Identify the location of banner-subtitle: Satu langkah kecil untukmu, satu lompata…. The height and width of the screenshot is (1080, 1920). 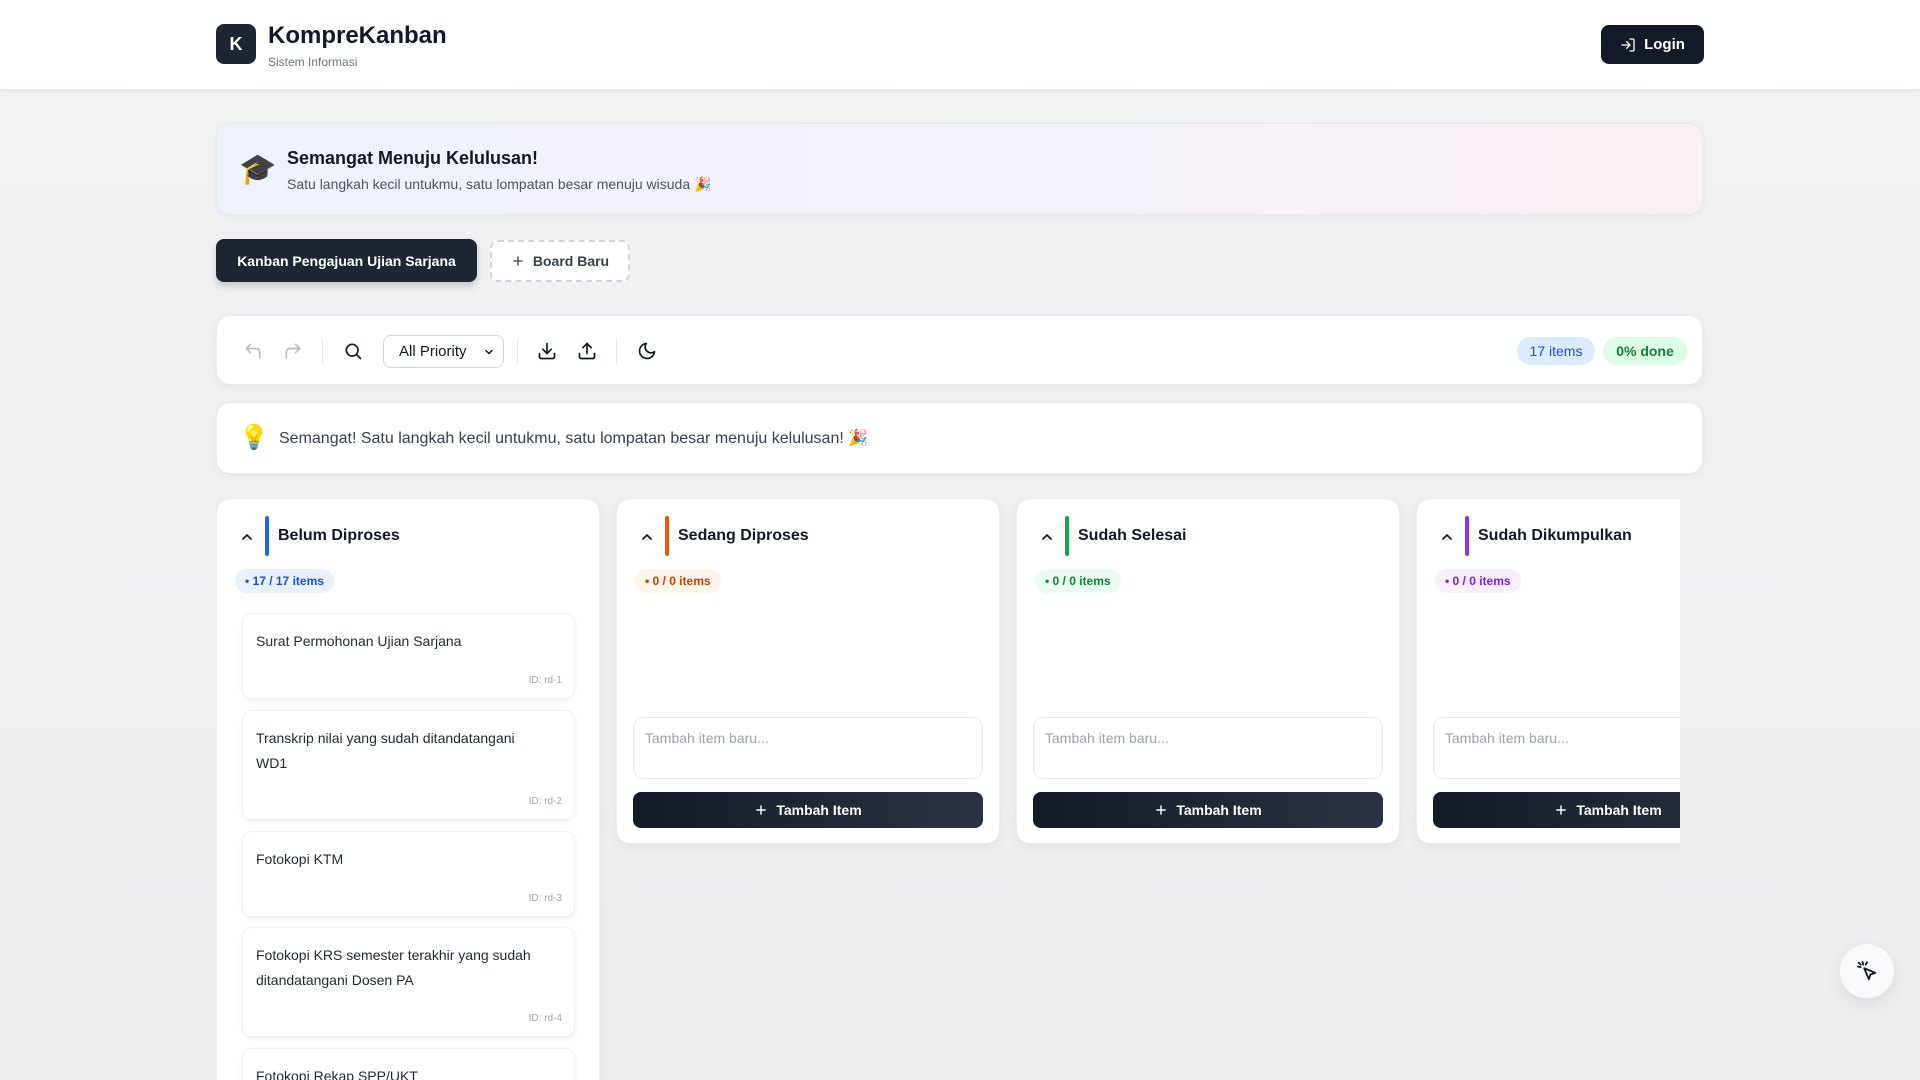
(499, 184).